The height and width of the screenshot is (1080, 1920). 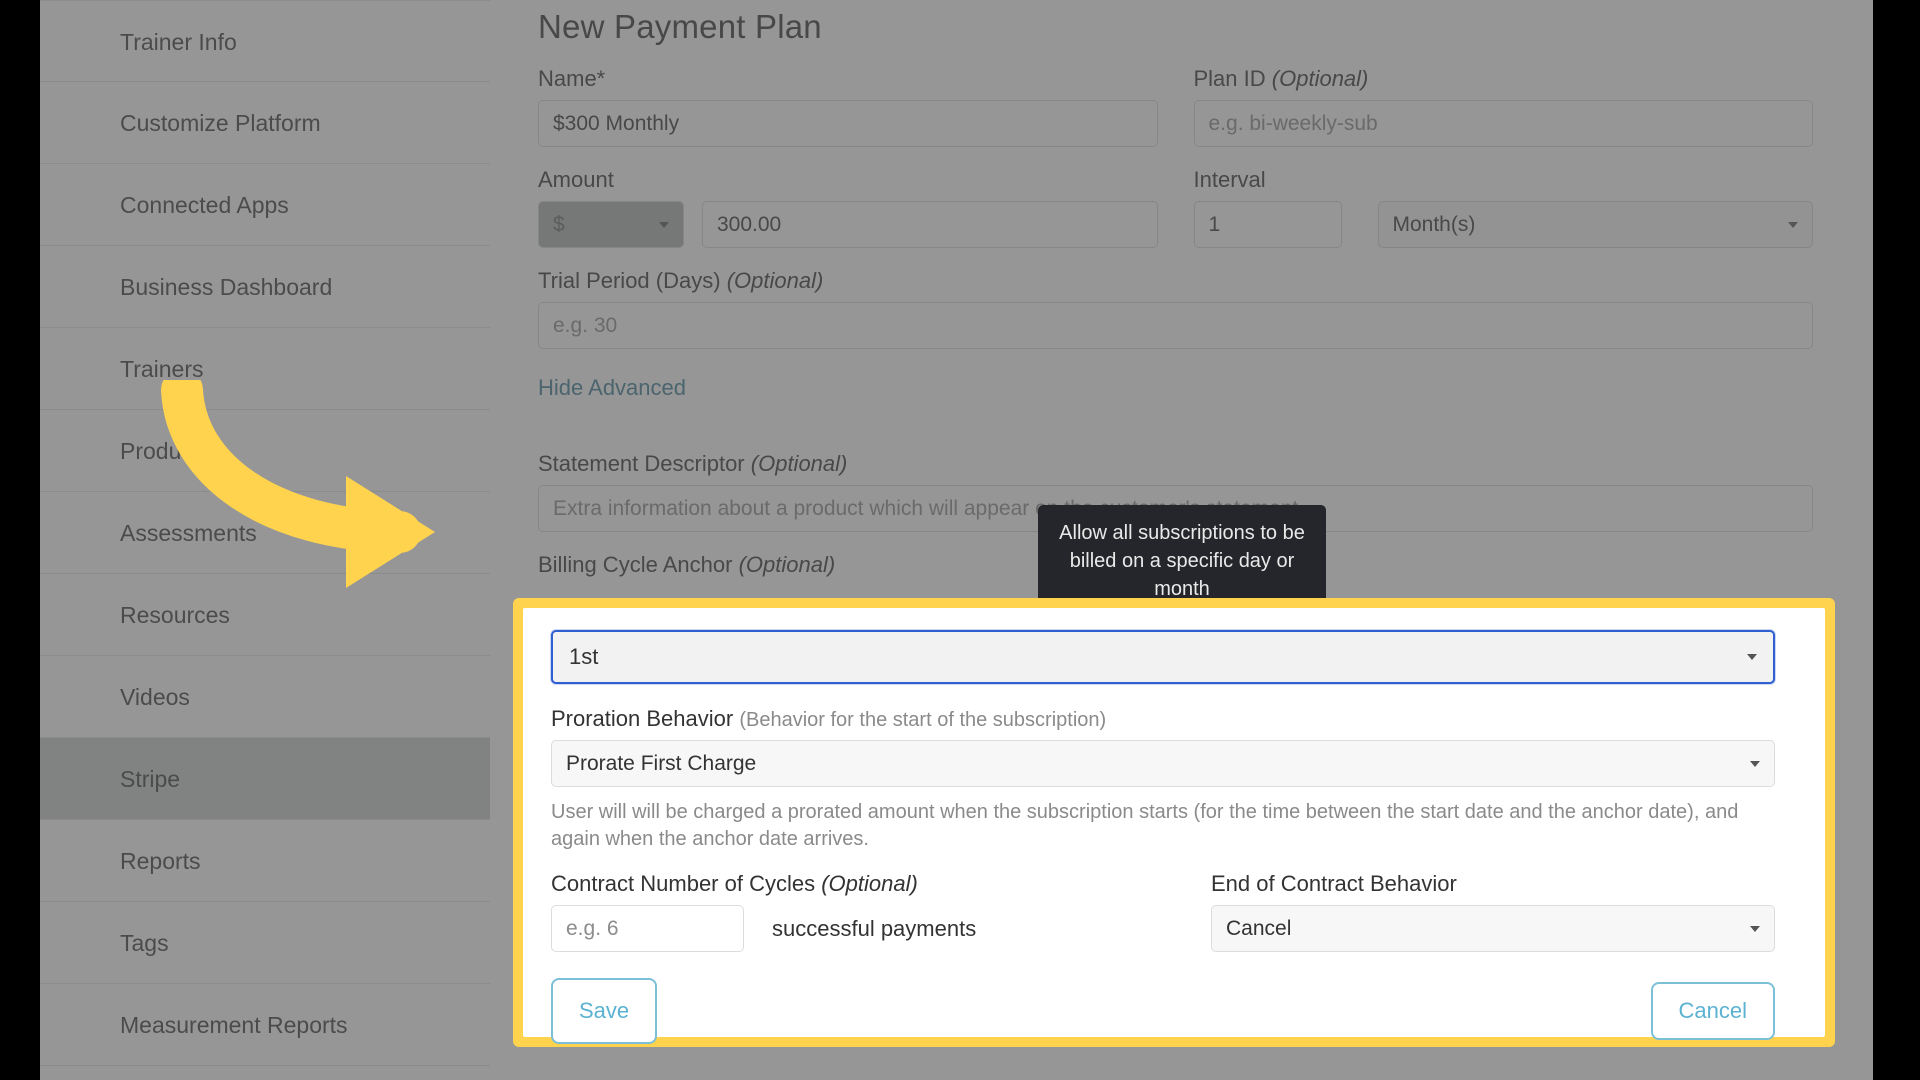 I want to click on sidebar-item-label: Stripe, so click(x=150, y=779).